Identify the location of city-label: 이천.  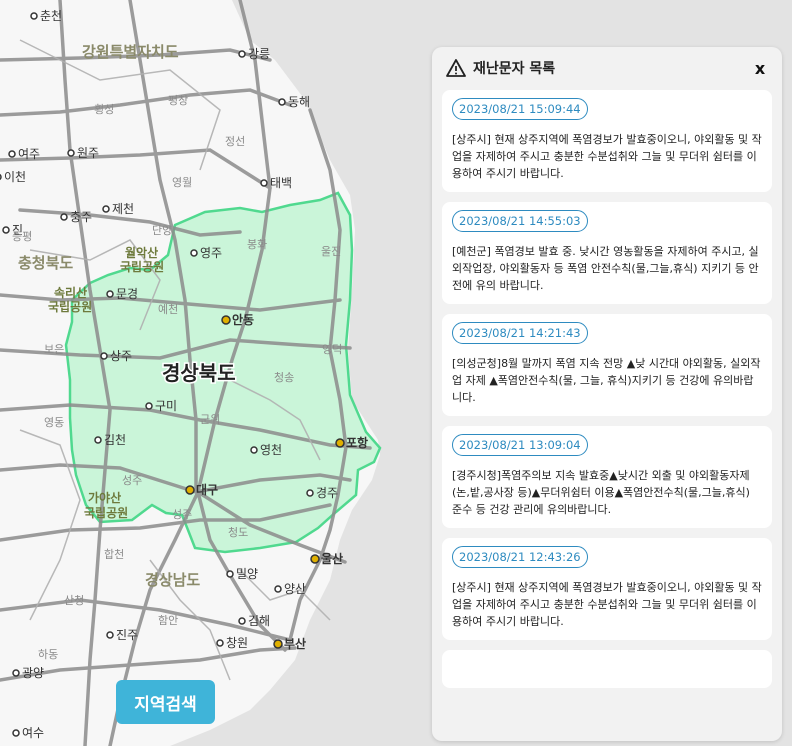
(15, 176).